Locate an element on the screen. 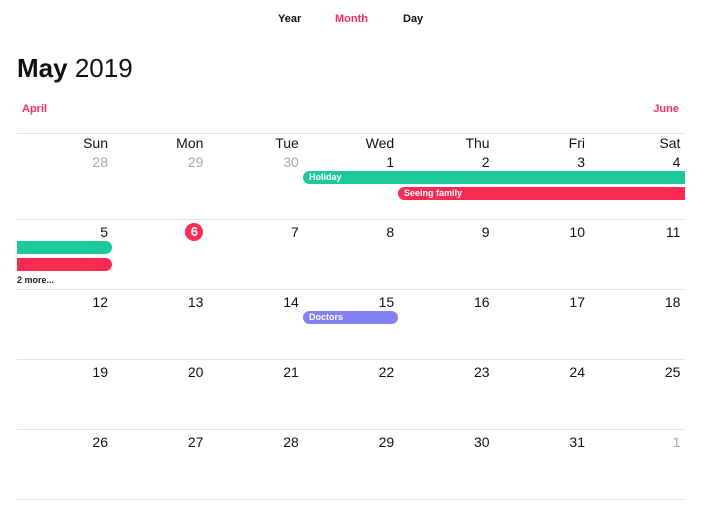 The image size is (701, 517). event-label: Seeing family is located at coordinates (433, 193).